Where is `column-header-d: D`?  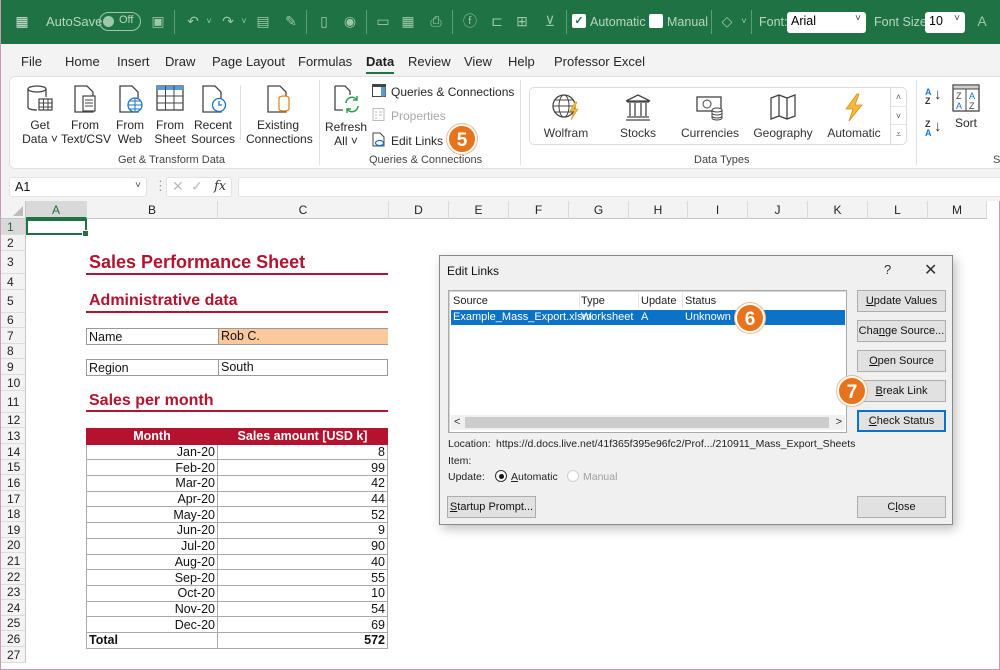
column-header-d: D is located at coordinates (419, 210).